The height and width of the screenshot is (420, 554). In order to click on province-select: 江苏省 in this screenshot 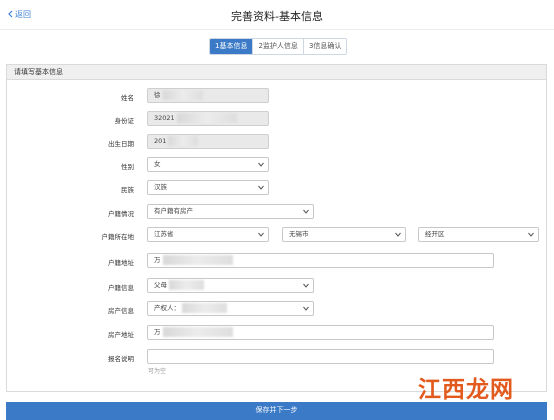, I will do `click(208, 234)`.